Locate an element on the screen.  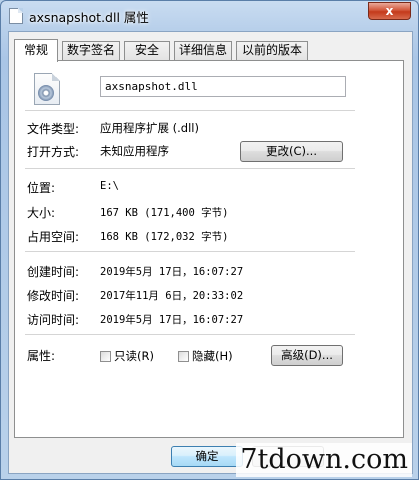
ok-button: 确定 is located at coordinates (207, 456).